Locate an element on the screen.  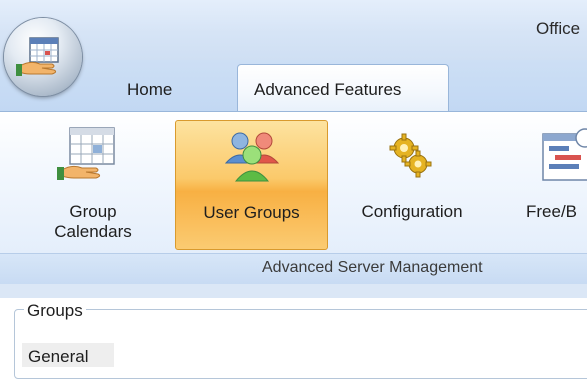
tab-advanced-features: Advanced Features is located at coordinates (343, 87).